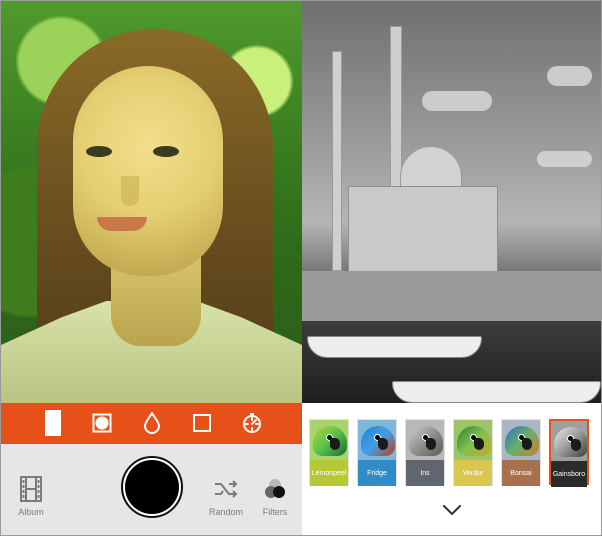 The image size is (602, 536). What do you see at coordinates (31, 512) in the screenshot?
I see `album-label: Album` at bounding box center [31, 512].